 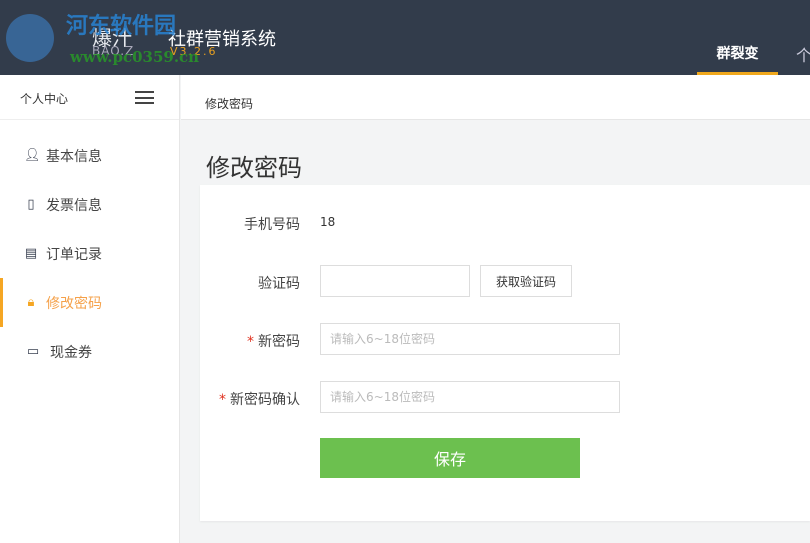 I want to click on sidebar-item-orders: ▤ 订单记录, so click(x=89, y=253).